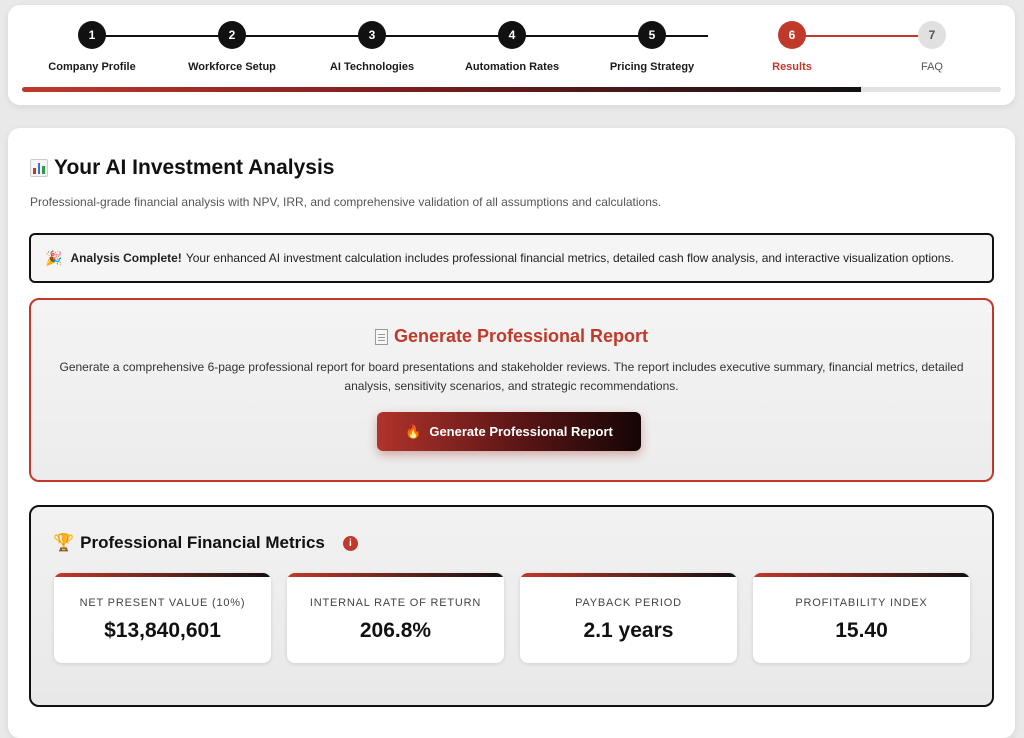 The image size is (1024, 738). Describe the element at coordinates (932, 35) in the screenshot. I see `step-number: 7` at that location.